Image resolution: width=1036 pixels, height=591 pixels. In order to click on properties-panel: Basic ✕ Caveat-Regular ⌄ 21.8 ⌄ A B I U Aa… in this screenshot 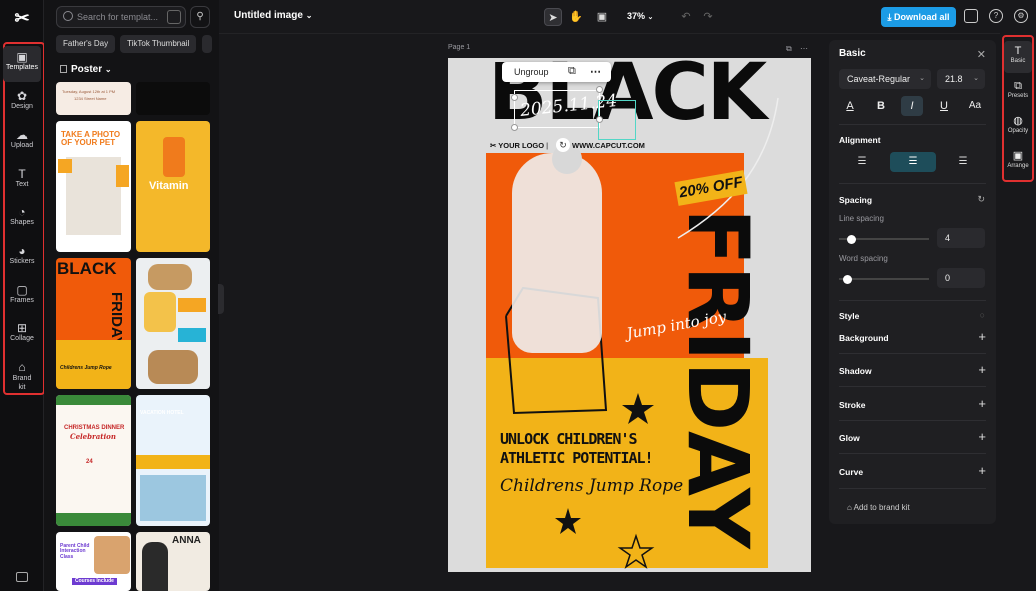, I will do `click(912, 282)`.